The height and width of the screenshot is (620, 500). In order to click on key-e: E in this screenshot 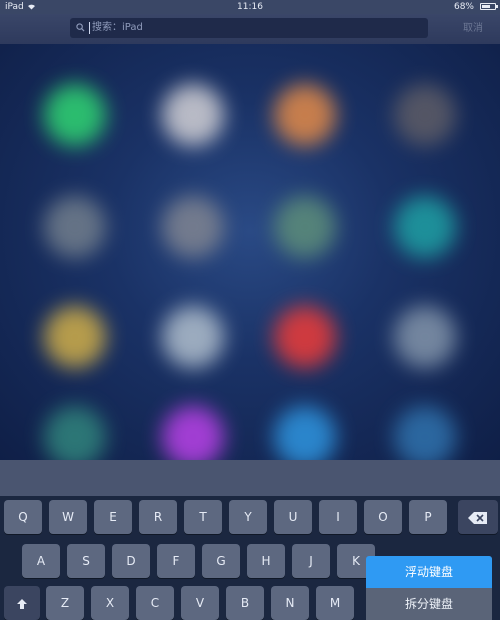, I will do `click(113, 517)`.